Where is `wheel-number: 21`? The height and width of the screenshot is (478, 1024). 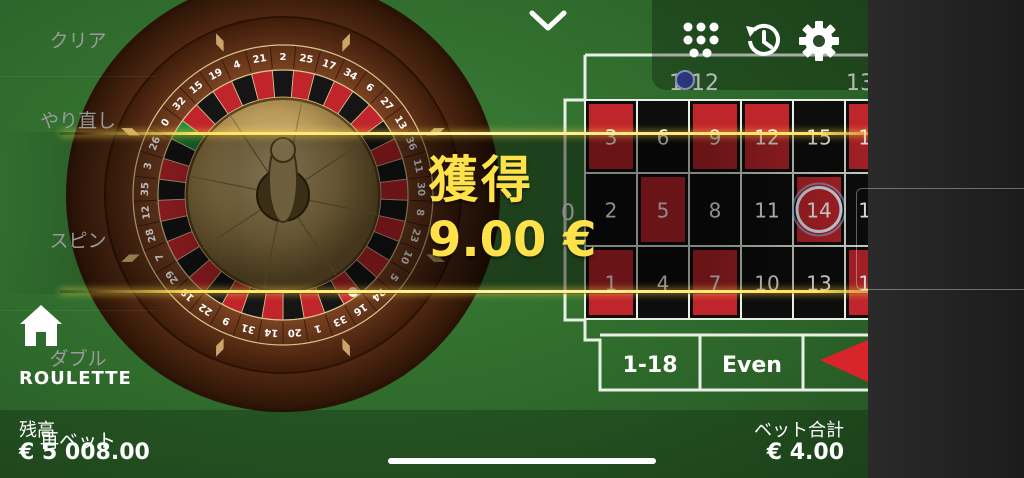
wheel-number: 21 is located at coordinates (260, 59).